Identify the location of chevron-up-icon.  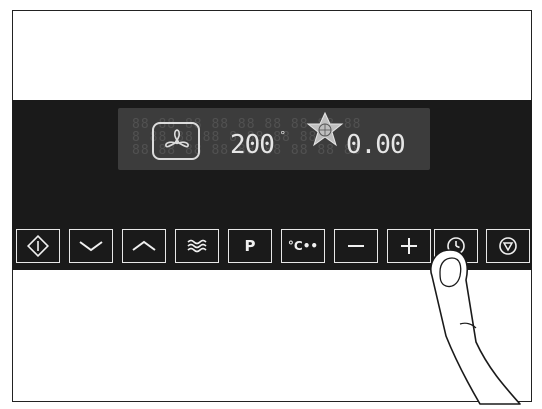
(144, 245).